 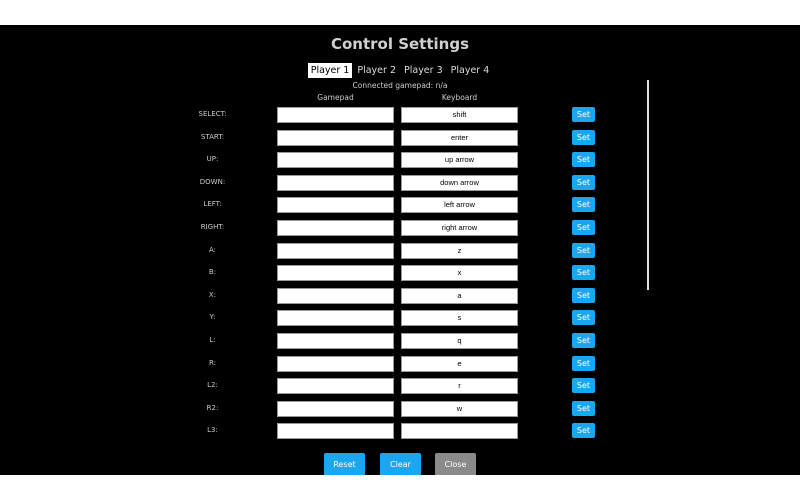 What do you see at coordinates (648, 185) in the screenshot?
I see `scrollbar` at bounding box center [648, 185].